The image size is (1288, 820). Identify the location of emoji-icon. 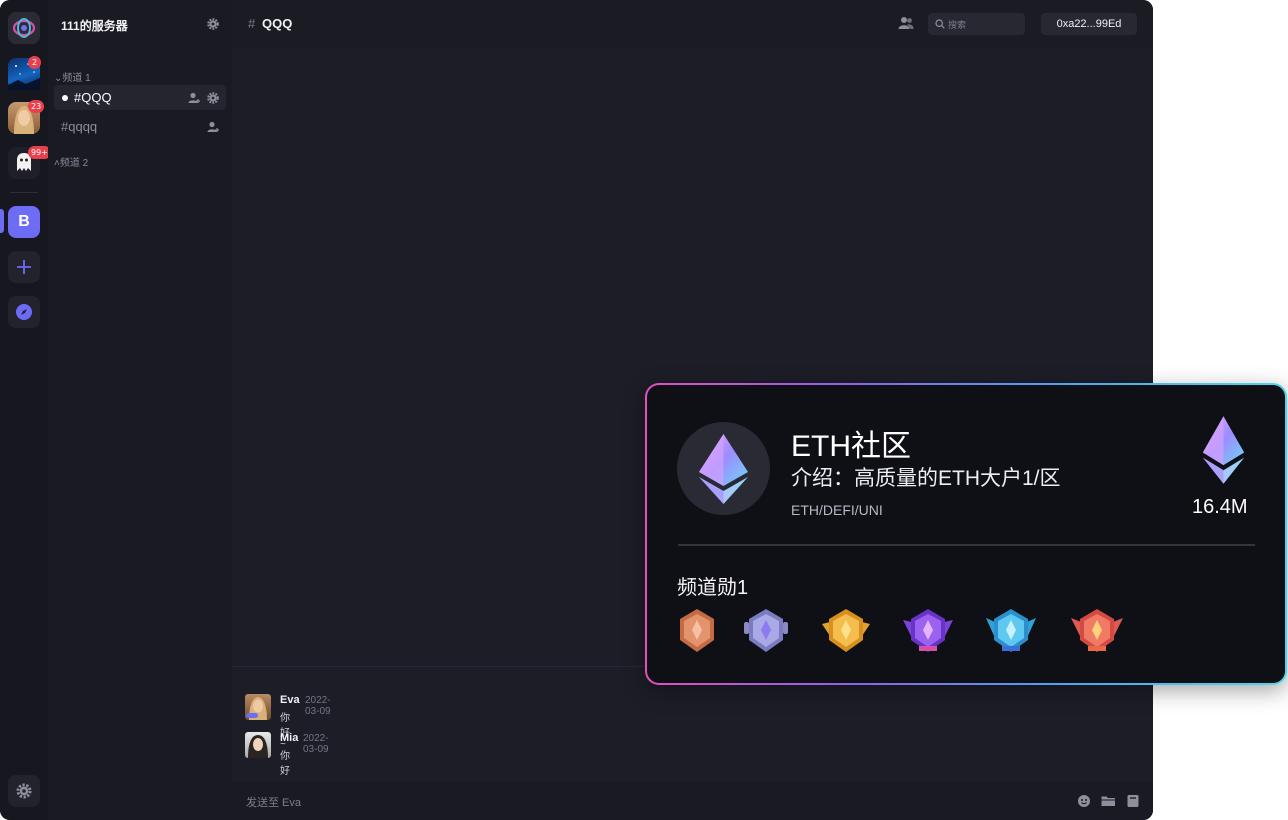
(1084, 801).